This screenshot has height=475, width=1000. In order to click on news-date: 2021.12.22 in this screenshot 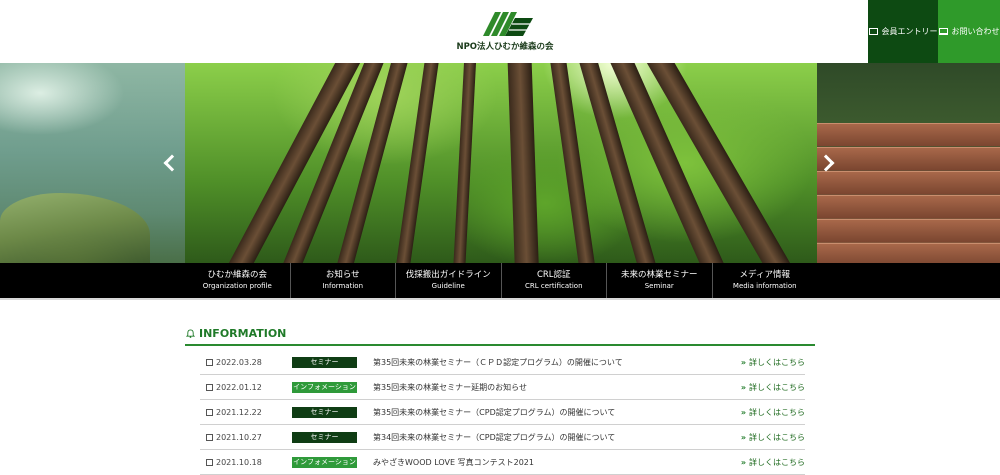, I will do `click(239, 412)`.